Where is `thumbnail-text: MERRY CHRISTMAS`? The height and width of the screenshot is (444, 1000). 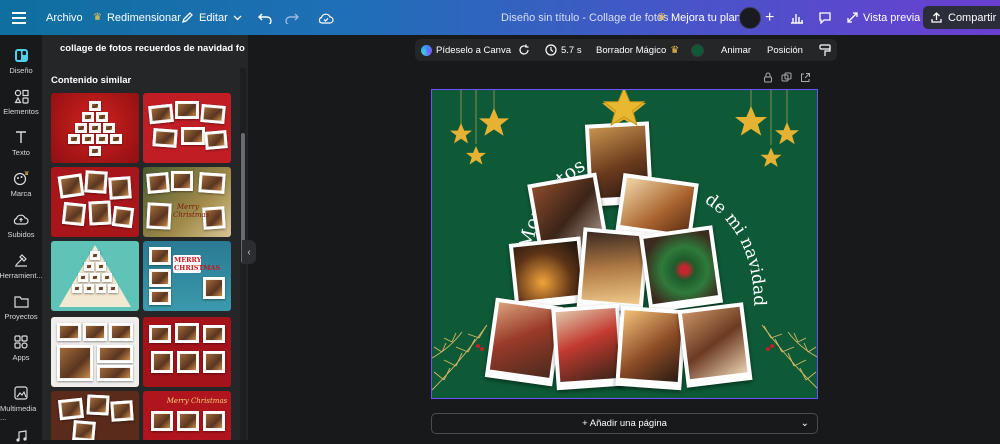
thumbnail-text: MERRY CHRISTMAS is located at coordinates (197, 264).